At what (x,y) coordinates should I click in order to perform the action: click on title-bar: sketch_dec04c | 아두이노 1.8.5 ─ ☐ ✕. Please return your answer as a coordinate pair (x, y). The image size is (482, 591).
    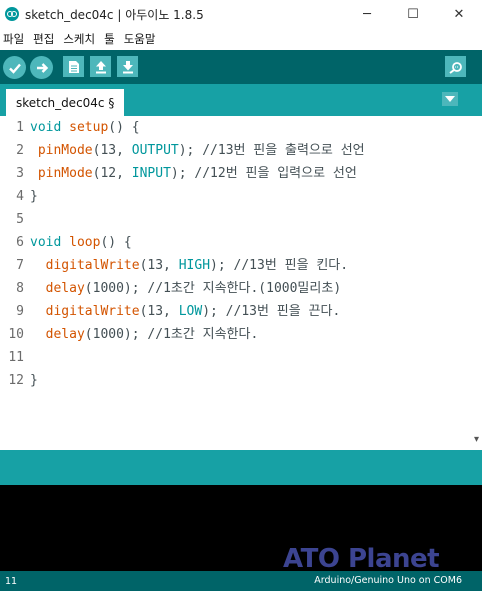
    Looking at the image, I should click on (241, 14).